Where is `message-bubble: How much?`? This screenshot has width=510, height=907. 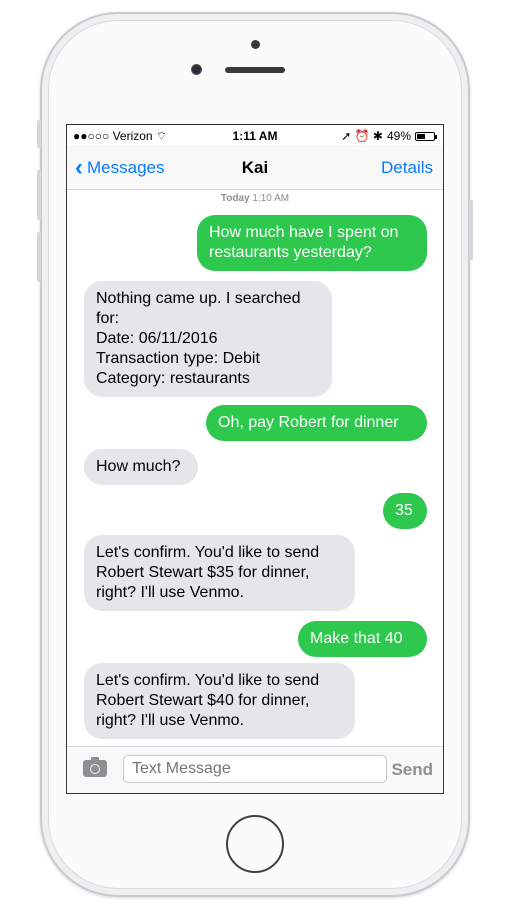 message-bubble: How much? is located at coordinates (141, 467).